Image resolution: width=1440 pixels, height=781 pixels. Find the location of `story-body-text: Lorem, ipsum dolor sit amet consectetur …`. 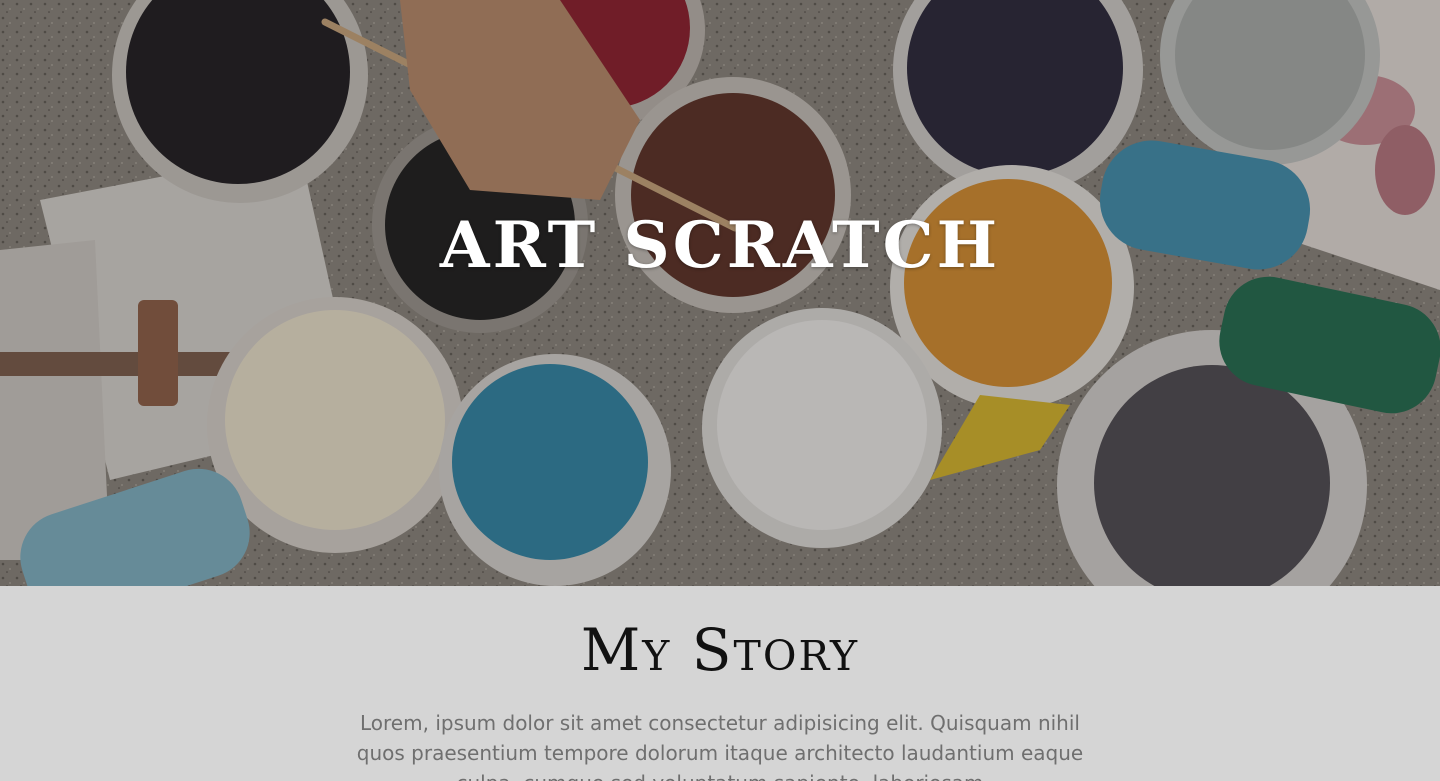

story-body-text: Lorem, ipsum dolor sit amet consectetur … is located at coordinates (720, 746).